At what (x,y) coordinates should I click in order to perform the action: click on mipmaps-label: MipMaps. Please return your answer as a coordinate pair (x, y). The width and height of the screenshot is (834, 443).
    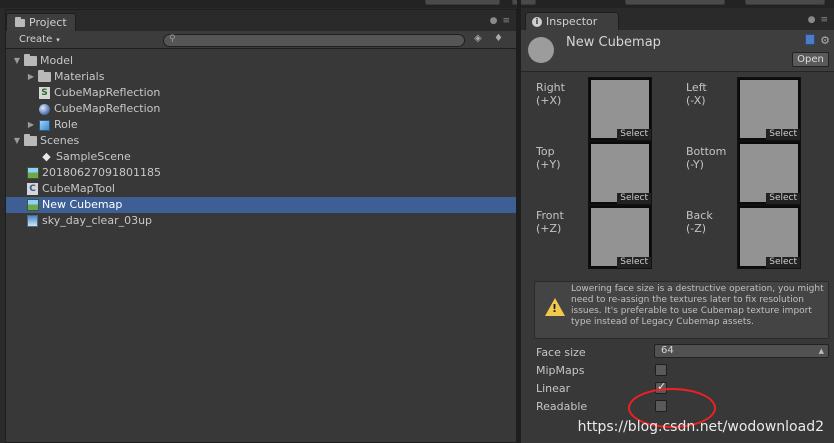
    Looking at the image, I should click on (560, 370).